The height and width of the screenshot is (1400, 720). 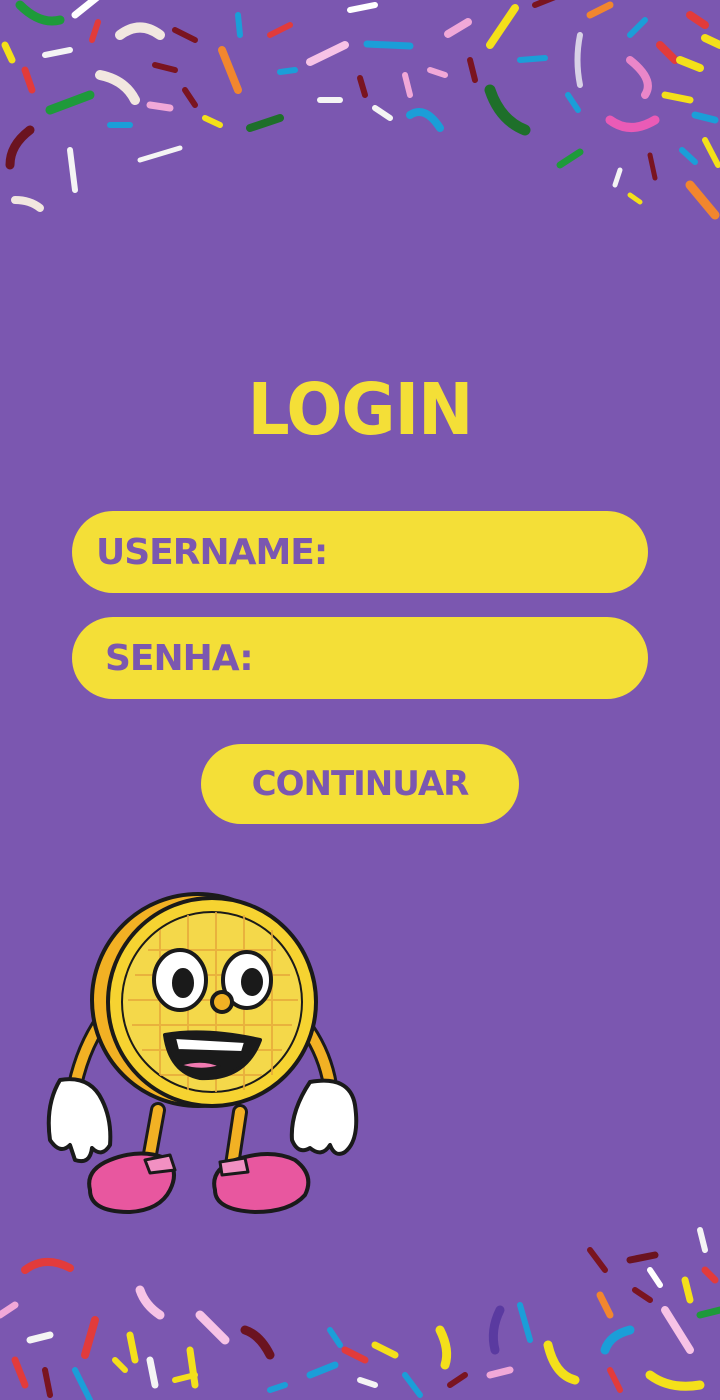 I want to click on username-field: USERNAME:, so click(x=379, y=552).